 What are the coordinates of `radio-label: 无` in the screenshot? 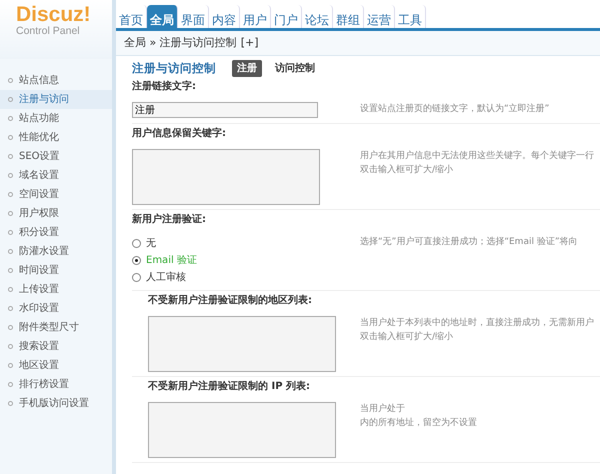 It's located at (151, 243).